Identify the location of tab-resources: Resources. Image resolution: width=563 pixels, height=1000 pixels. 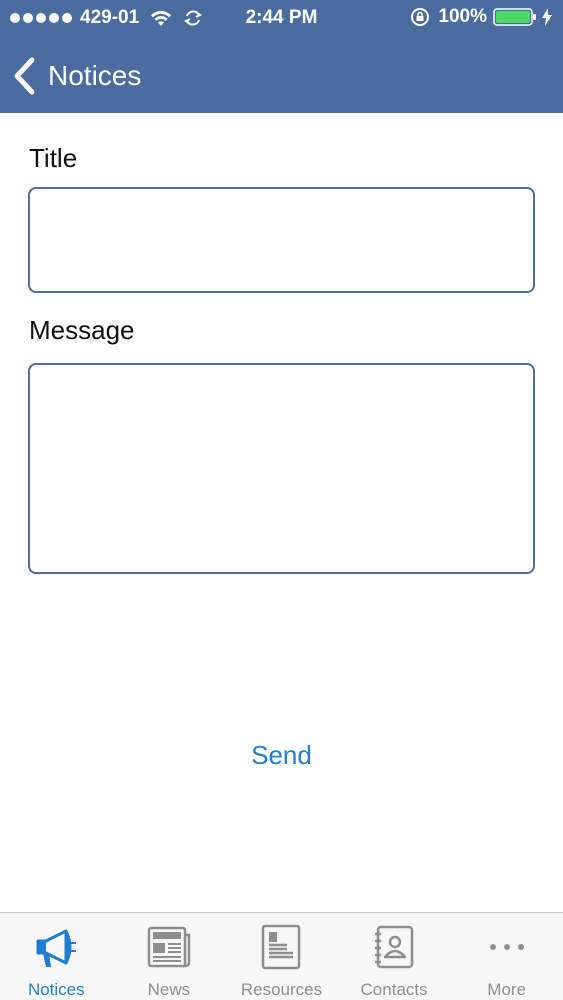
(281, 956).